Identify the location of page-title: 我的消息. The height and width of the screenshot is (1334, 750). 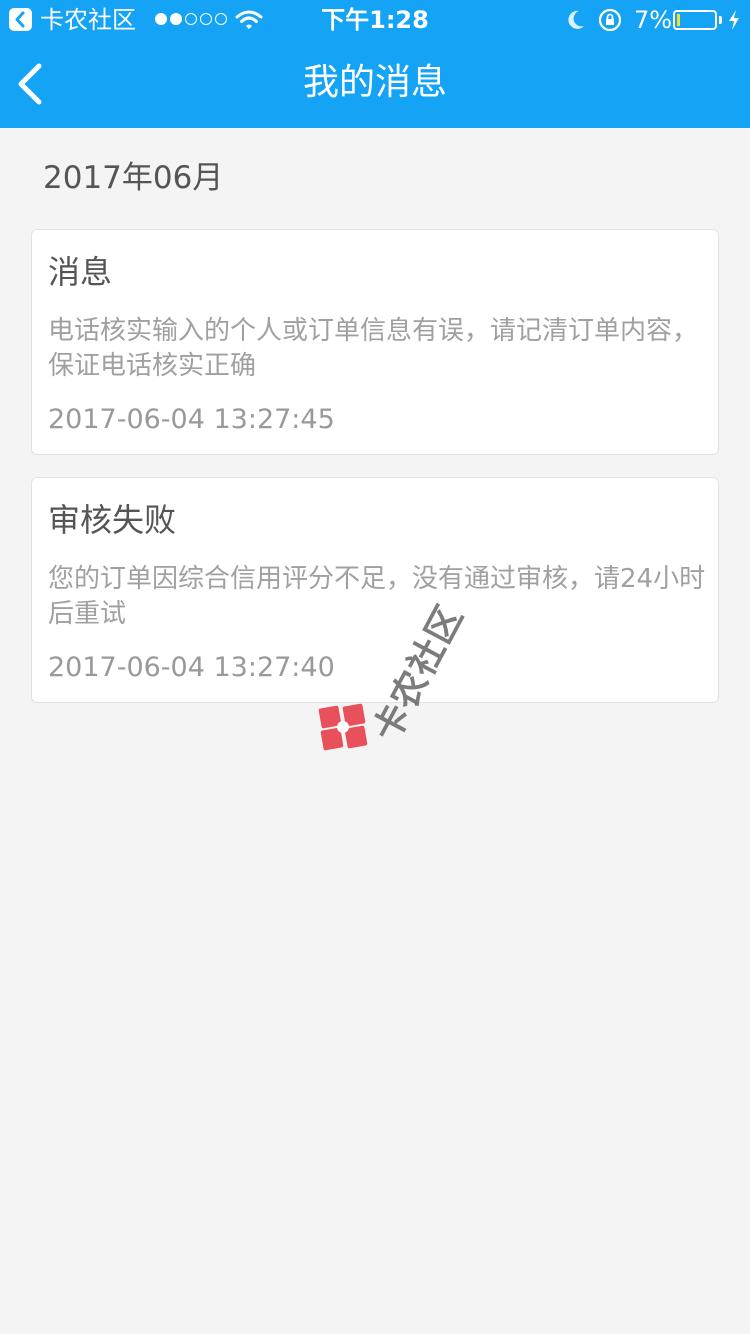
(374, 82).